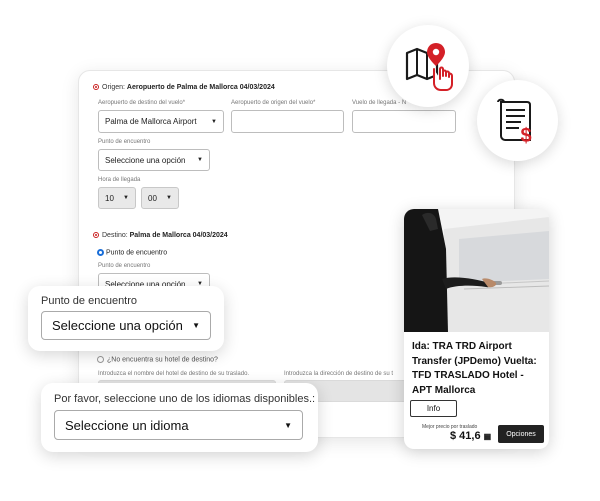 This screenshot has height=501, width=600. Describe the element at coordinates (116, 235) in the screenshot. I see `destination-prefix: Destino:` at that location.